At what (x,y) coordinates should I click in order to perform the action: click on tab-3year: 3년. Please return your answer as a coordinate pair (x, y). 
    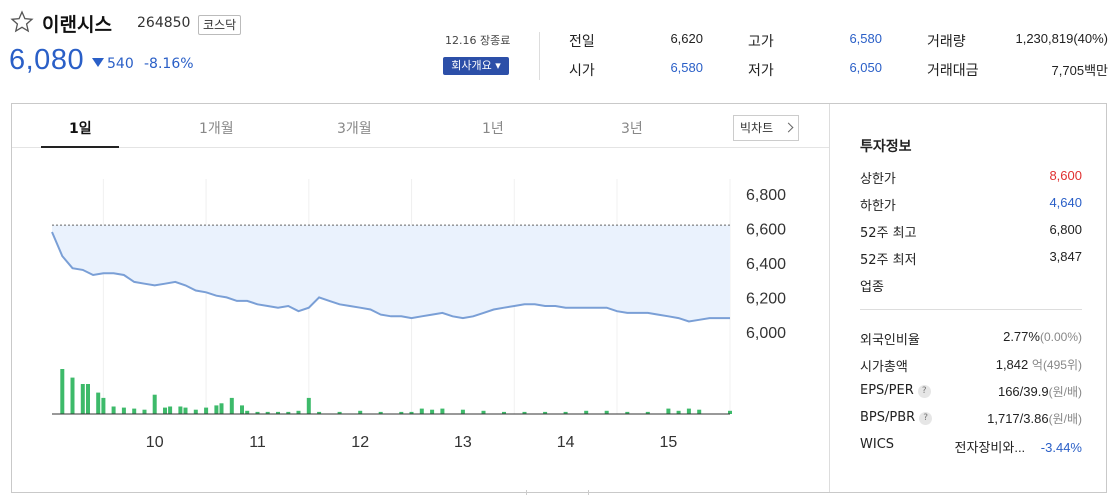
    Looking at the image, I should click on (632, 128).